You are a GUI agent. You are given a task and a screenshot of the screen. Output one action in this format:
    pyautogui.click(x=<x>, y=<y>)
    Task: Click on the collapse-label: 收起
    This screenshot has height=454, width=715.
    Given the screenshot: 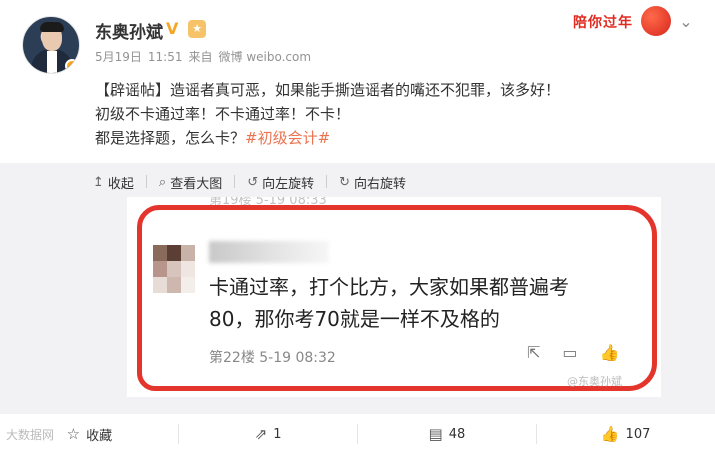 What is the action you would take?
    pyautogui.click(x=120, y=184)
    